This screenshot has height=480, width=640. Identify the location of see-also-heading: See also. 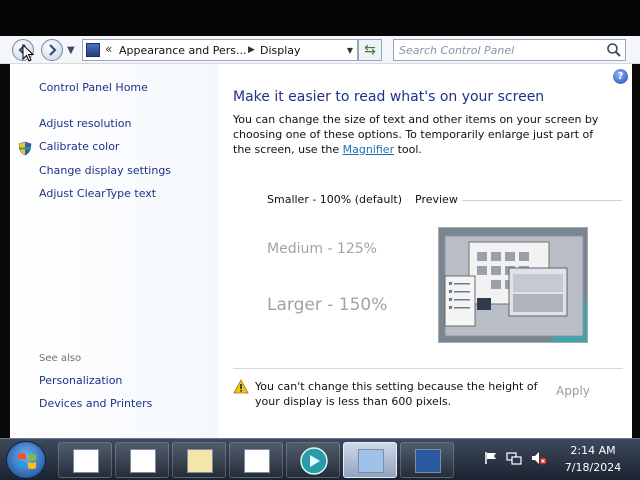
(60, 358).